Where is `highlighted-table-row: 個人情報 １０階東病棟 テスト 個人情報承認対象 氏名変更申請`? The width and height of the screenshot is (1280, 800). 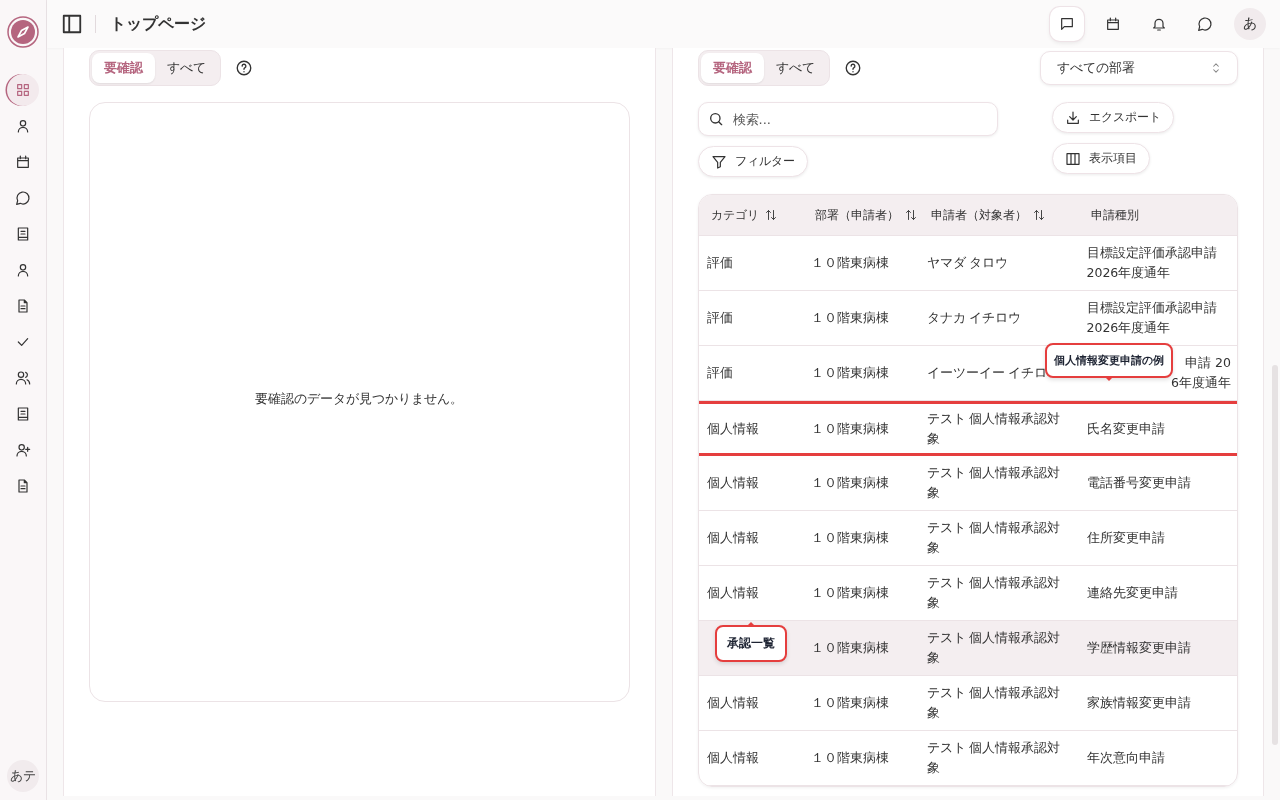
highlighted-table-row: 個人情報 １０階東病棟 テスト 個人情報承認対象 氏名変更申請 is located at coordinates (967, 428).